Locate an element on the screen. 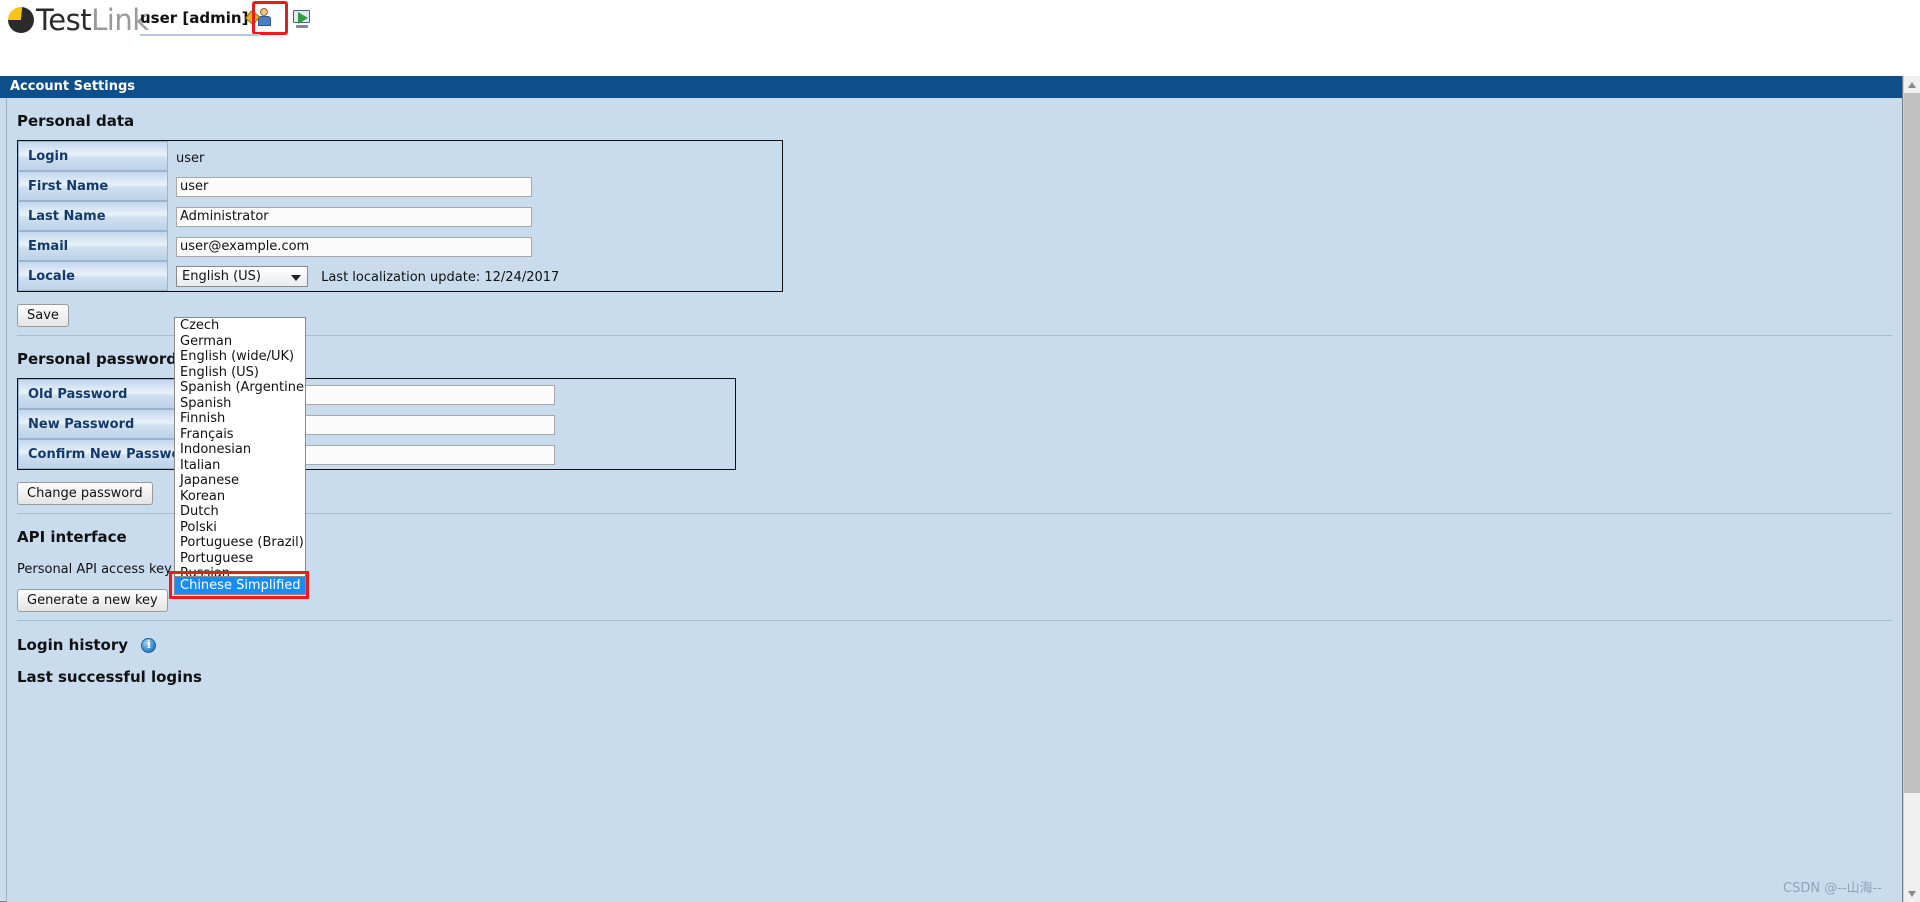 The height and width of the screenshot is (902, 1920). login-history-label: Login history is located at coordinates (73, 645).